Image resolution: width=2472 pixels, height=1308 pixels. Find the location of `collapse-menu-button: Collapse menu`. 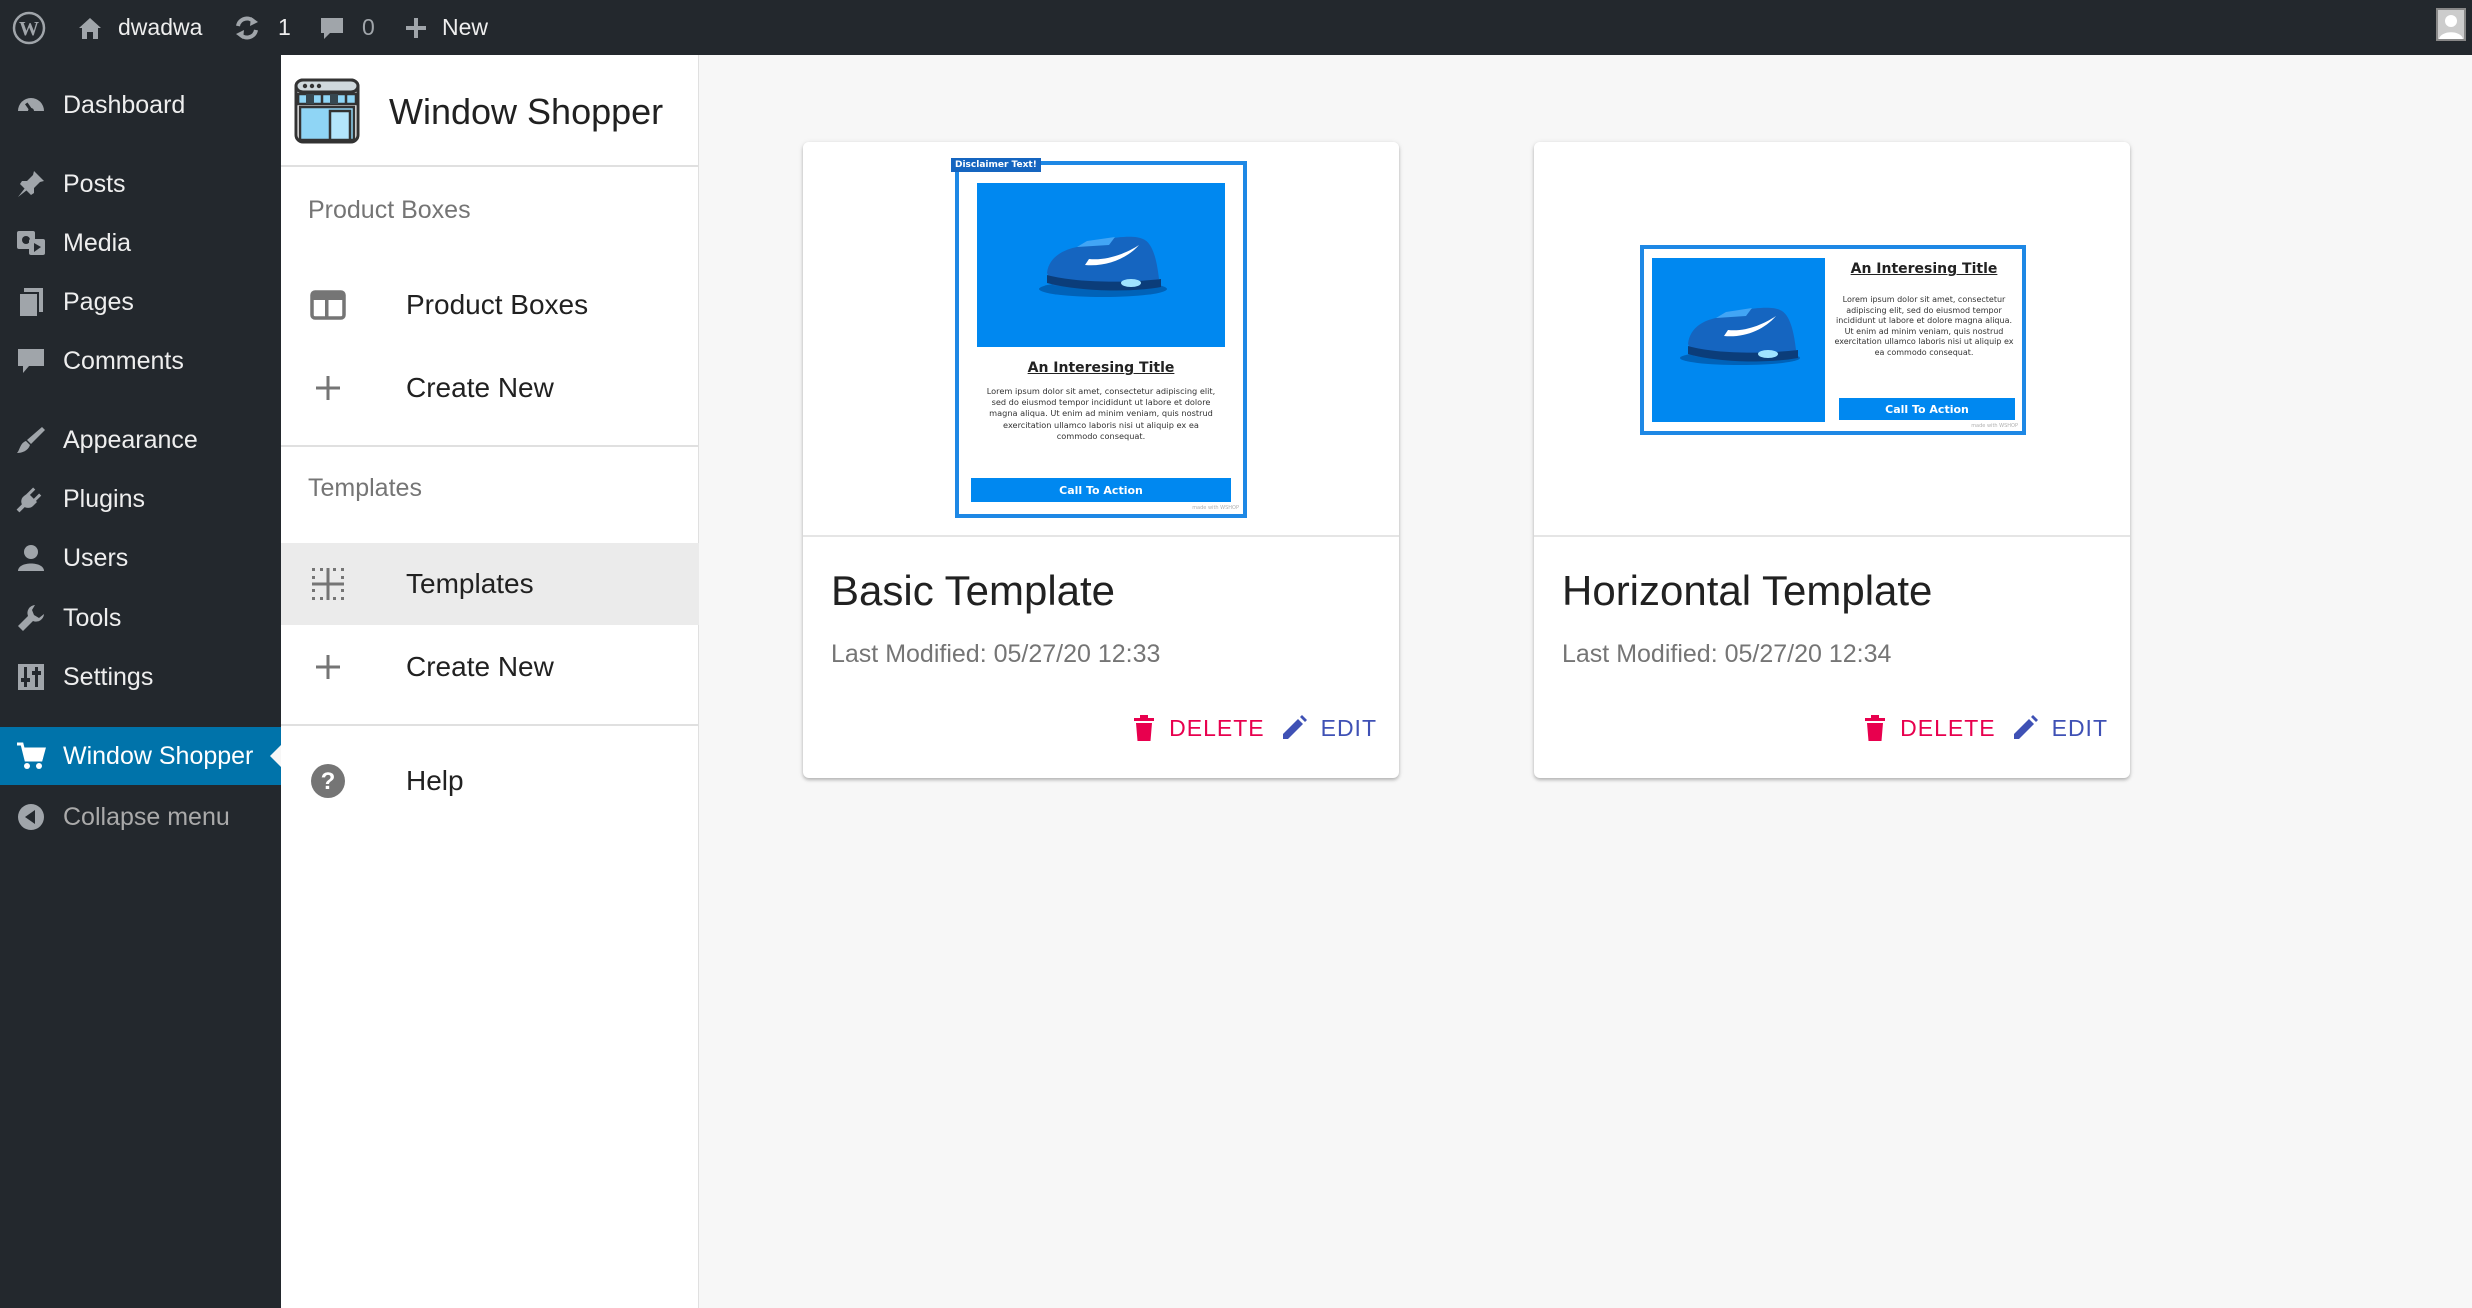

collapse-menu-button: Collapse menu is located at coordinates (140, 817).